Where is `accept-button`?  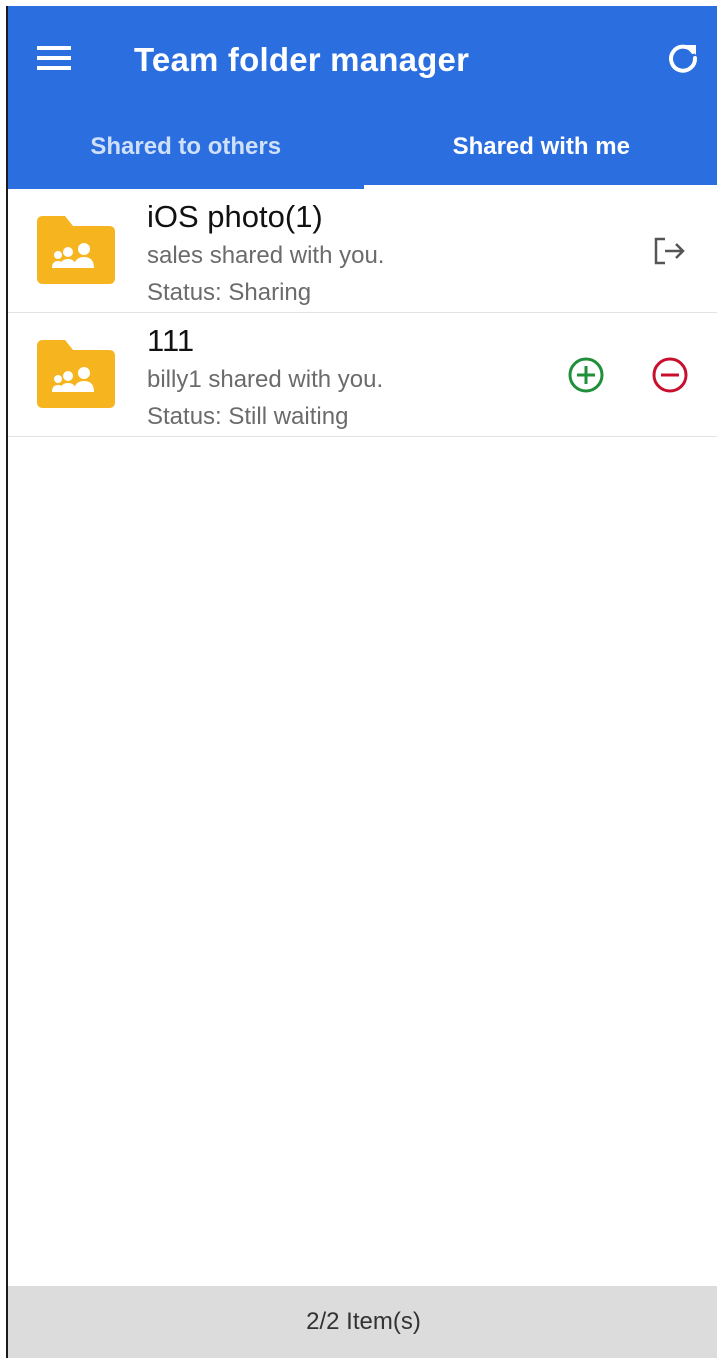 accept-button is located at coordinates (586, 375).